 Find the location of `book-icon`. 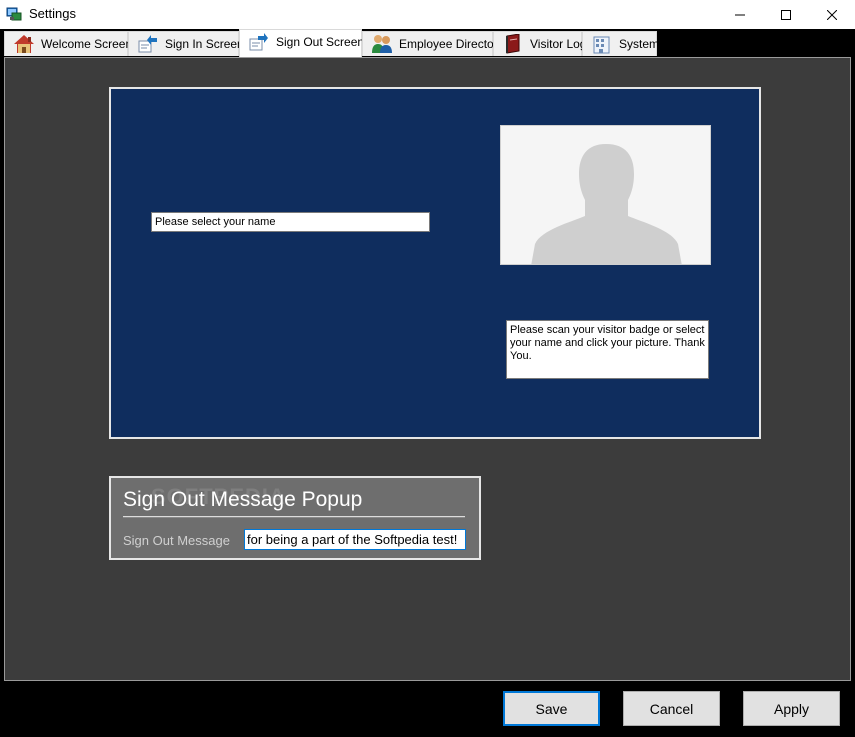

book-icon is located at coordinates (513, 44).